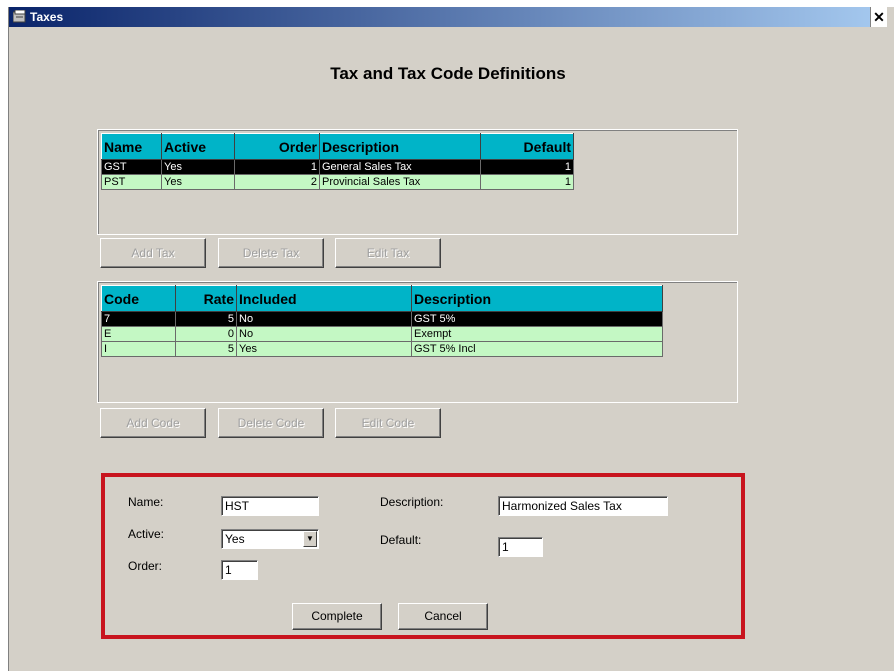 The image size is (894, 671). I want to click on code-cell: E, so click(138, 334).